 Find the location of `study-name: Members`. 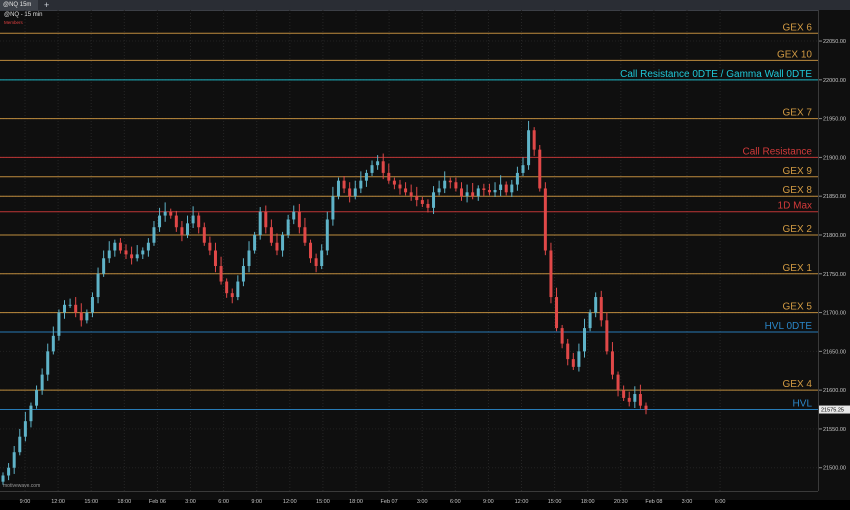

study-name: Members is located at coordinates (13, 22).